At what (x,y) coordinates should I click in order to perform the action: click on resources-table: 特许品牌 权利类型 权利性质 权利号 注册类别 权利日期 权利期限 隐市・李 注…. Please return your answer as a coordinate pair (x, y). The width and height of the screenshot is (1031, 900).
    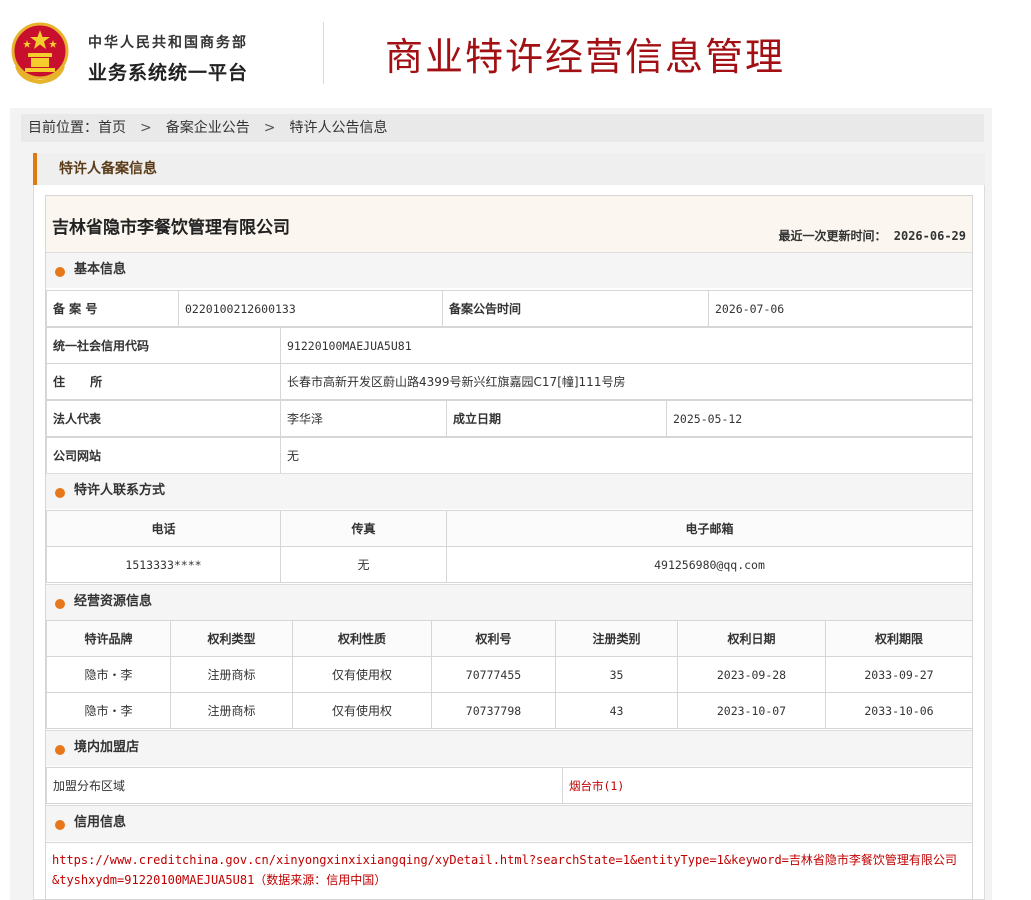
    Looking at the image, I should click on (509, 674).